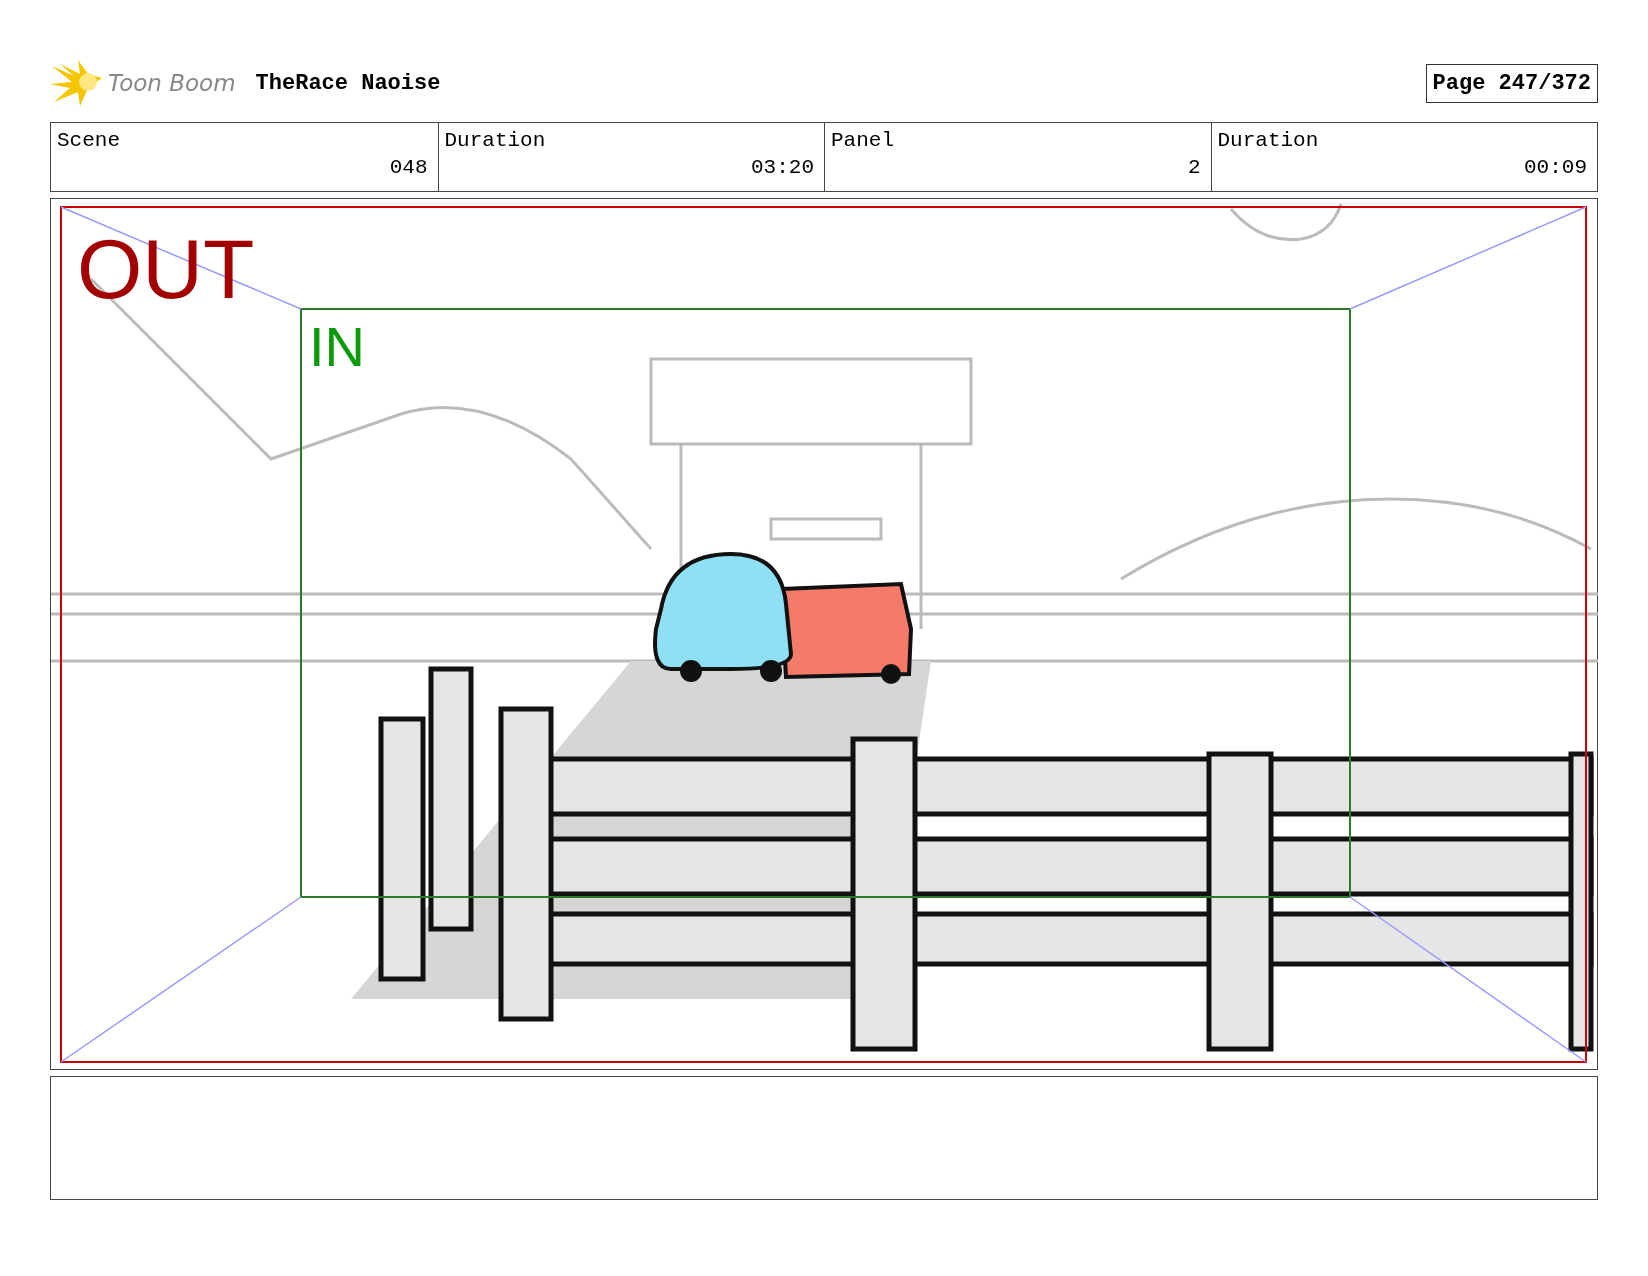 Image resolution: width=1648 pixels, height=1276 pixels. Describe the element at coordinates (337, 347) in the screenshot. I see `in-label: IN` at that location.